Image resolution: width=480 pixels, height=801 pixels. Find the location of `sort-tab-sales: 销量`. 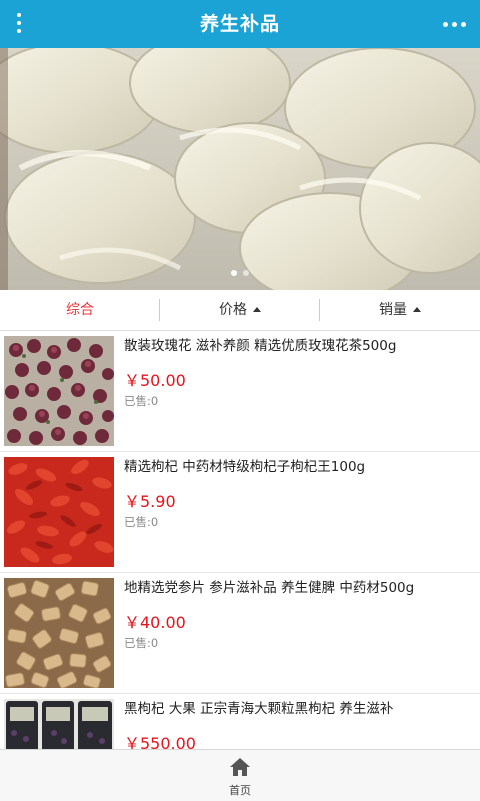

sort-tab-sales: 销量 is located at coordinates (400, 310).